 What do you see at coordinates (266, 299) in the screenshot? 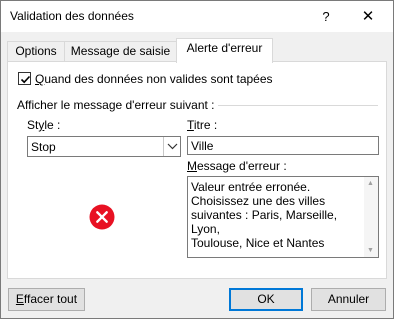
I see `ok-button: OK` at bounding box center [266, 299].